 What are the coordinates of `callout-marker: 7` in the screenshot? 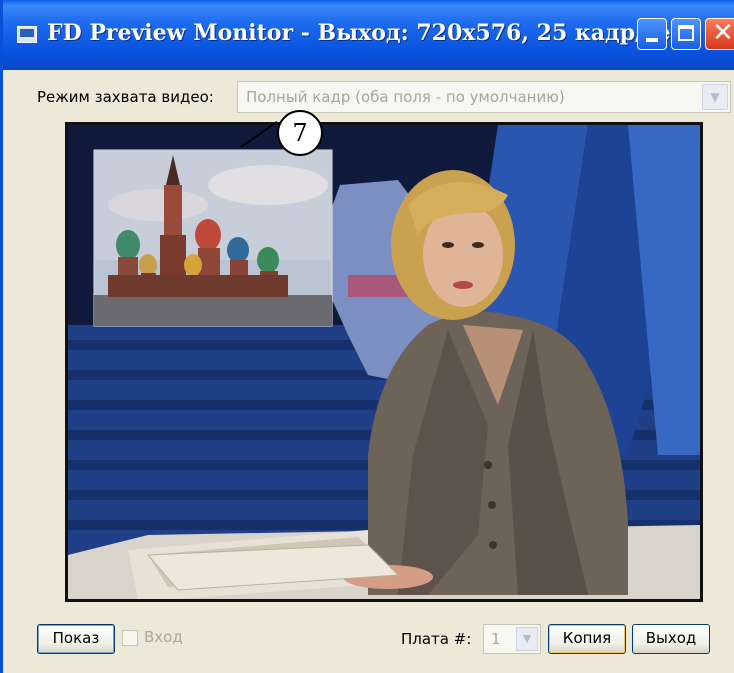 It's located at (300, 133).